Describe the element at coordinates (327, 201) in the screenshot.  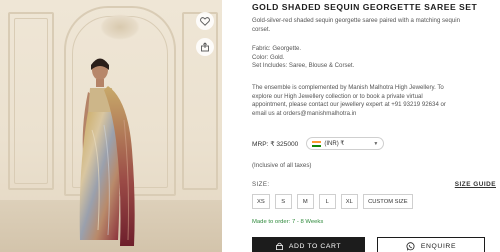
I see `size-option-l: L` at that location.